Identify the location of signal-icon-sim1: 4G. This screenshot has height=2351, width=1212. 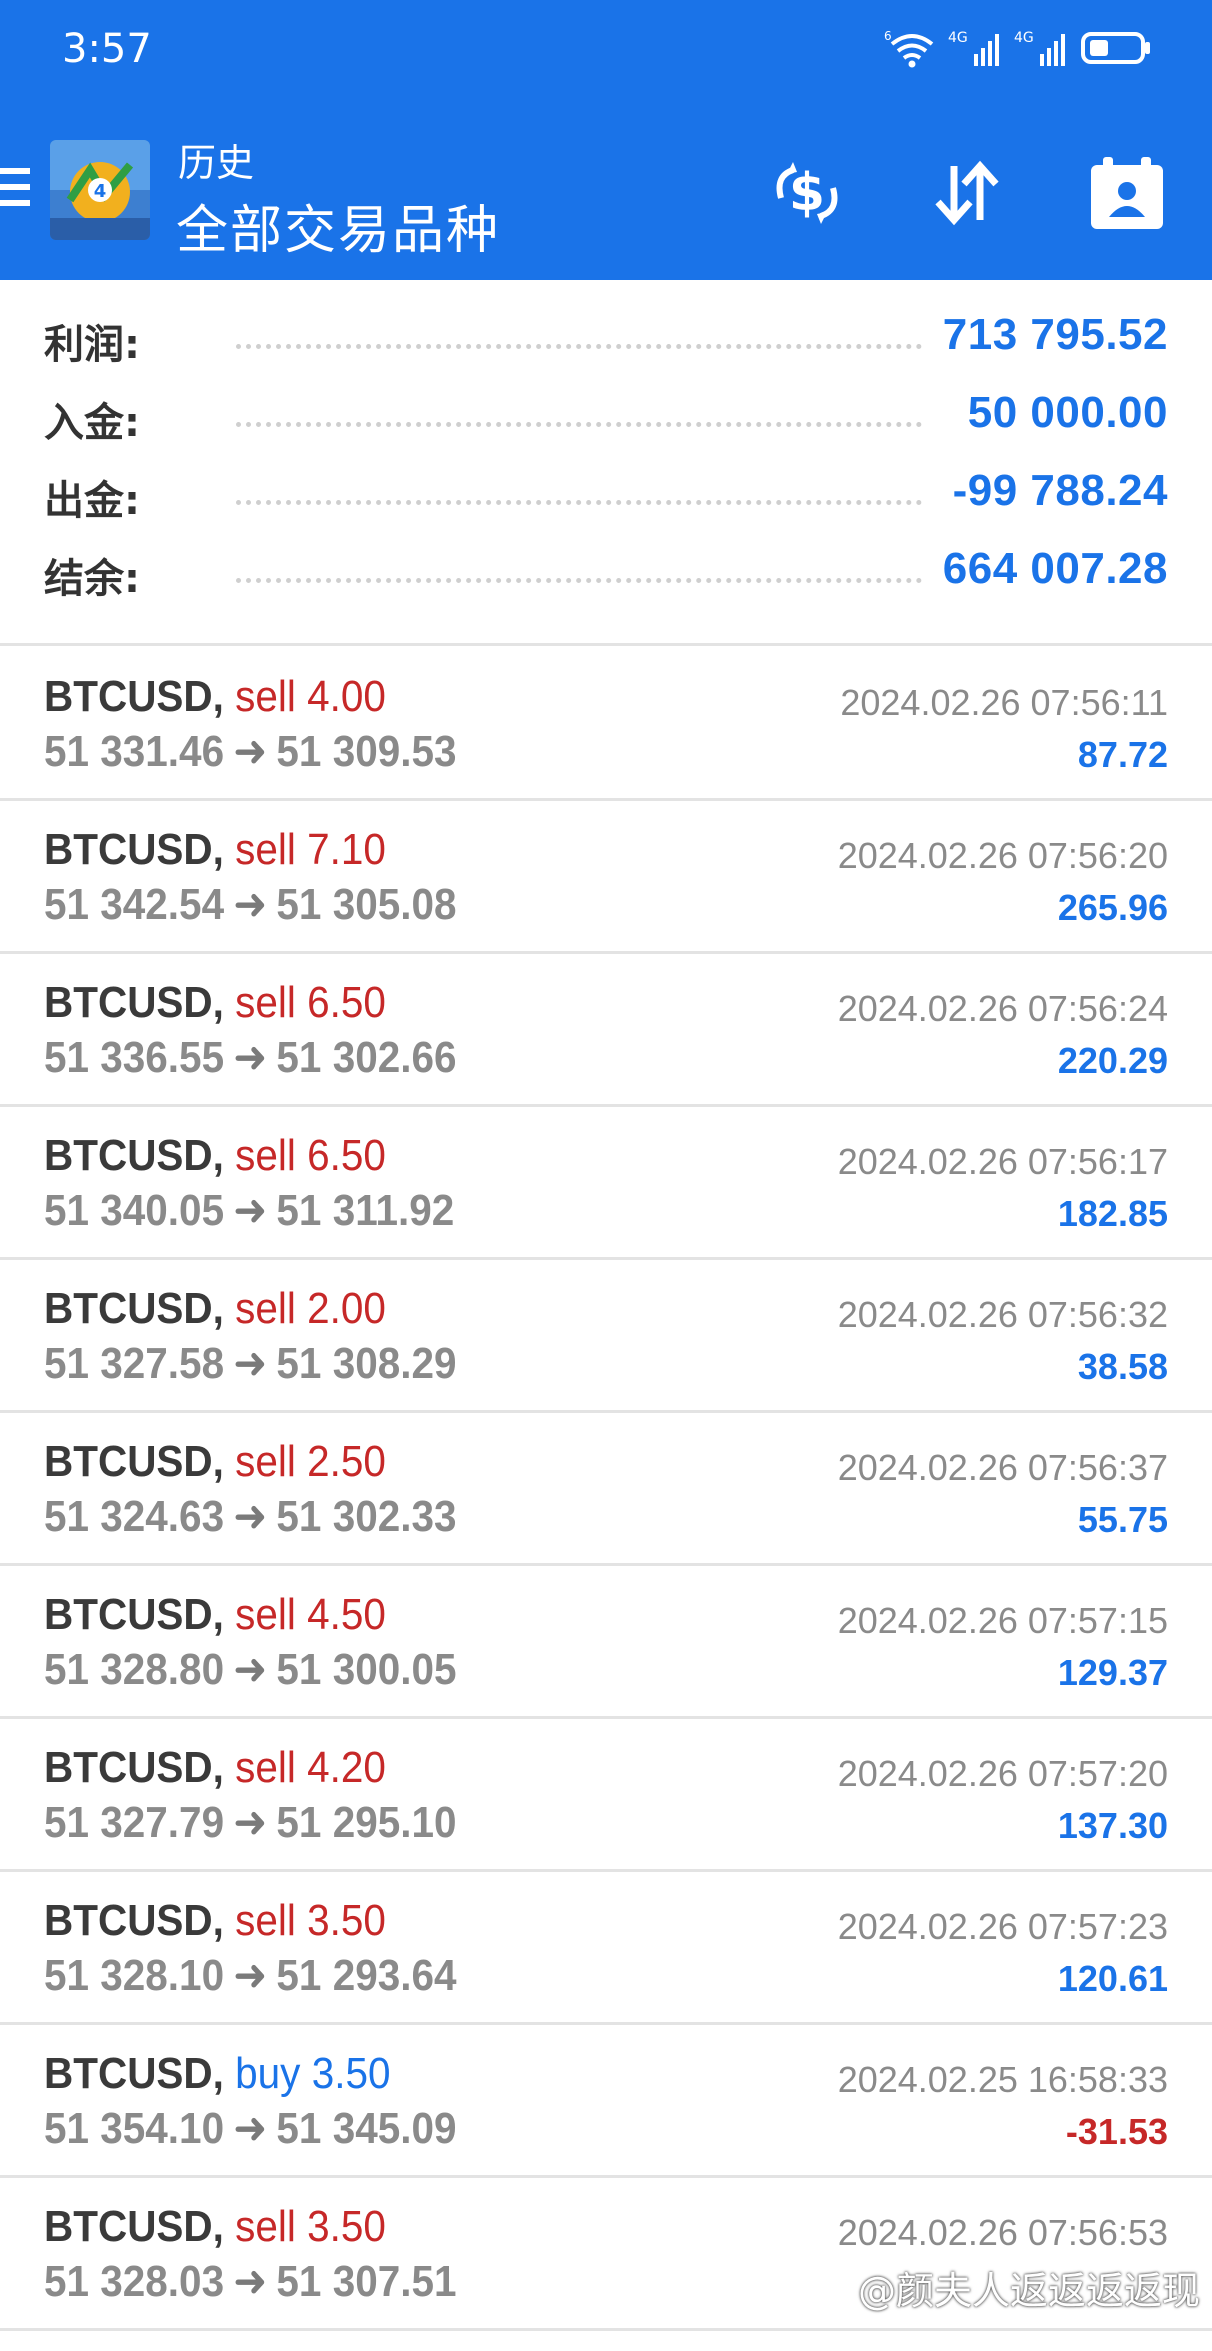
(973, 48).